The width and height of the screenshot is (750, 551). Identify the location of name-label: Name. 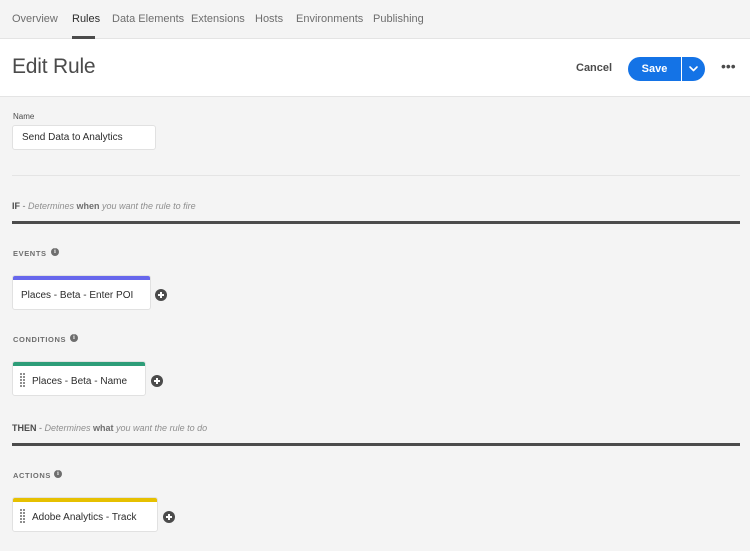
(24, 116).